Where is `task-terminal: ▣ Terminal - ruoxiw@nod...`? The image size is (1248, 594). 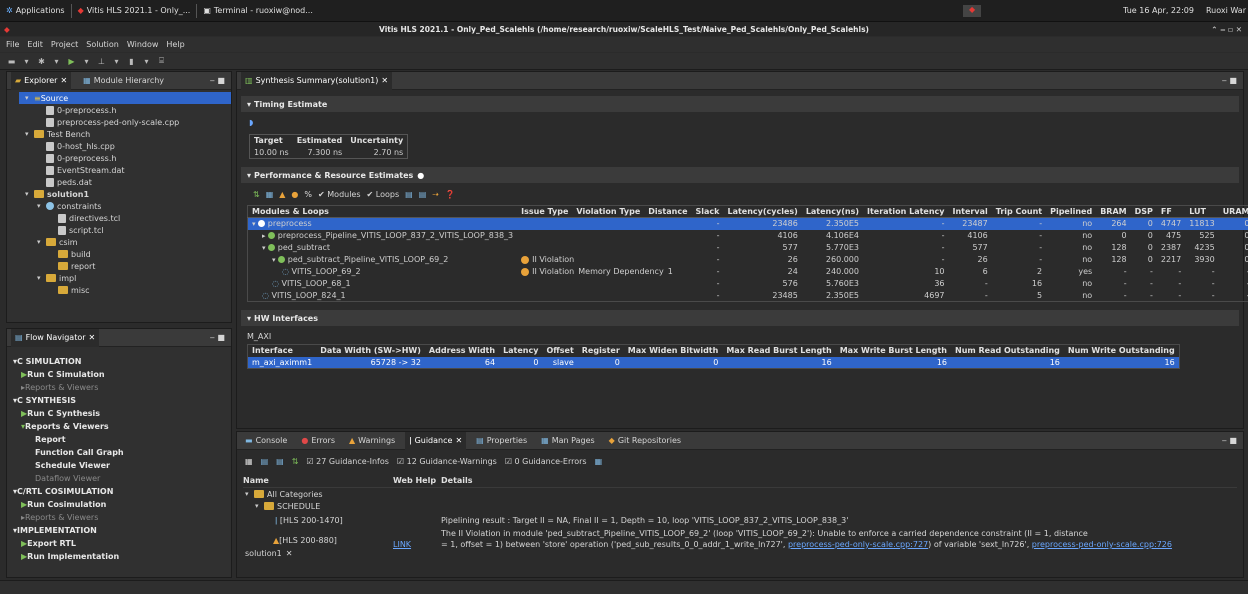
task-terminal: ▣ Terminal - ruoxiw@nod... is located at coordinates (258, 11).